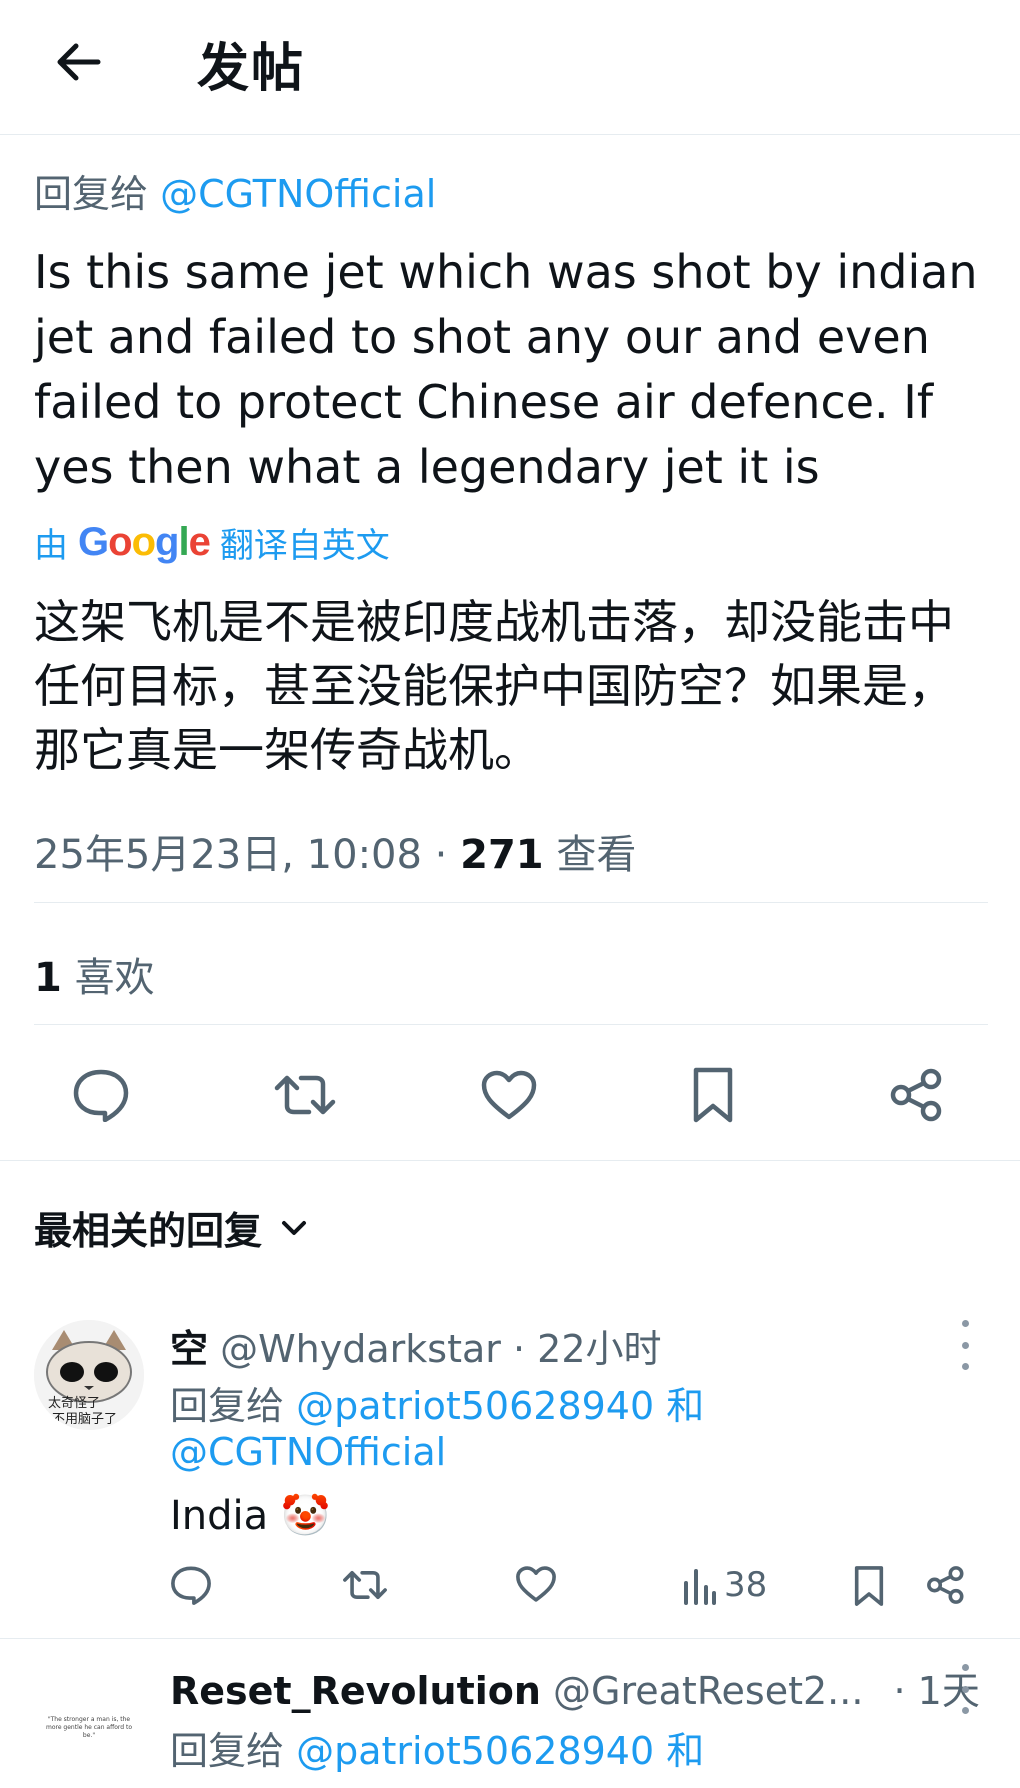 Image resolution: width=1020 pixels, height=1788 pixels. What do you see at coordinates (510, 67) in the screenshot?
I see `top-bar: 发帖` at bounding box center [510, 67].